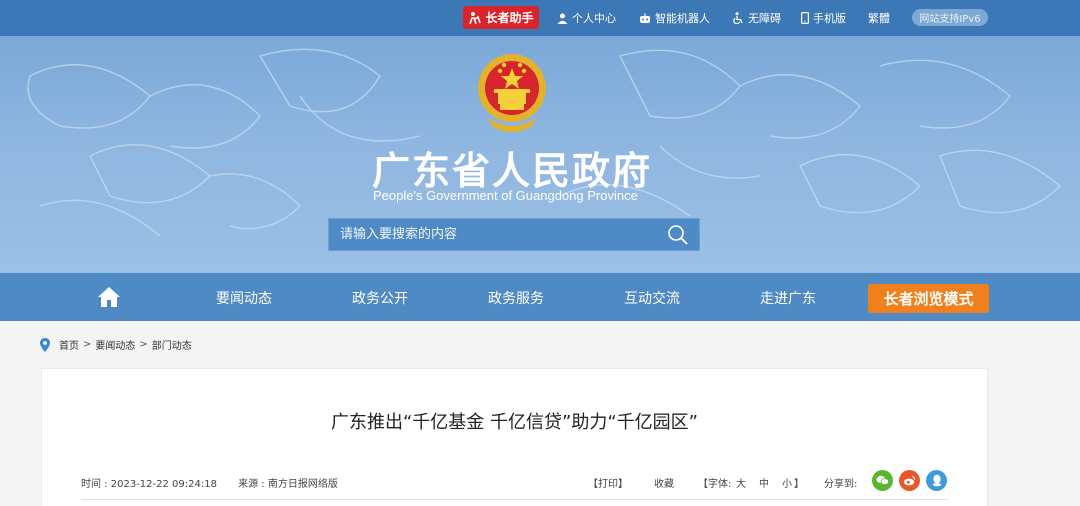 The image size is (1080, 506). I want to click on main-nav: 要闻动态 政务公开 政务服务 互动交流 走进广东 长者浏览模式, so click(540, 297).